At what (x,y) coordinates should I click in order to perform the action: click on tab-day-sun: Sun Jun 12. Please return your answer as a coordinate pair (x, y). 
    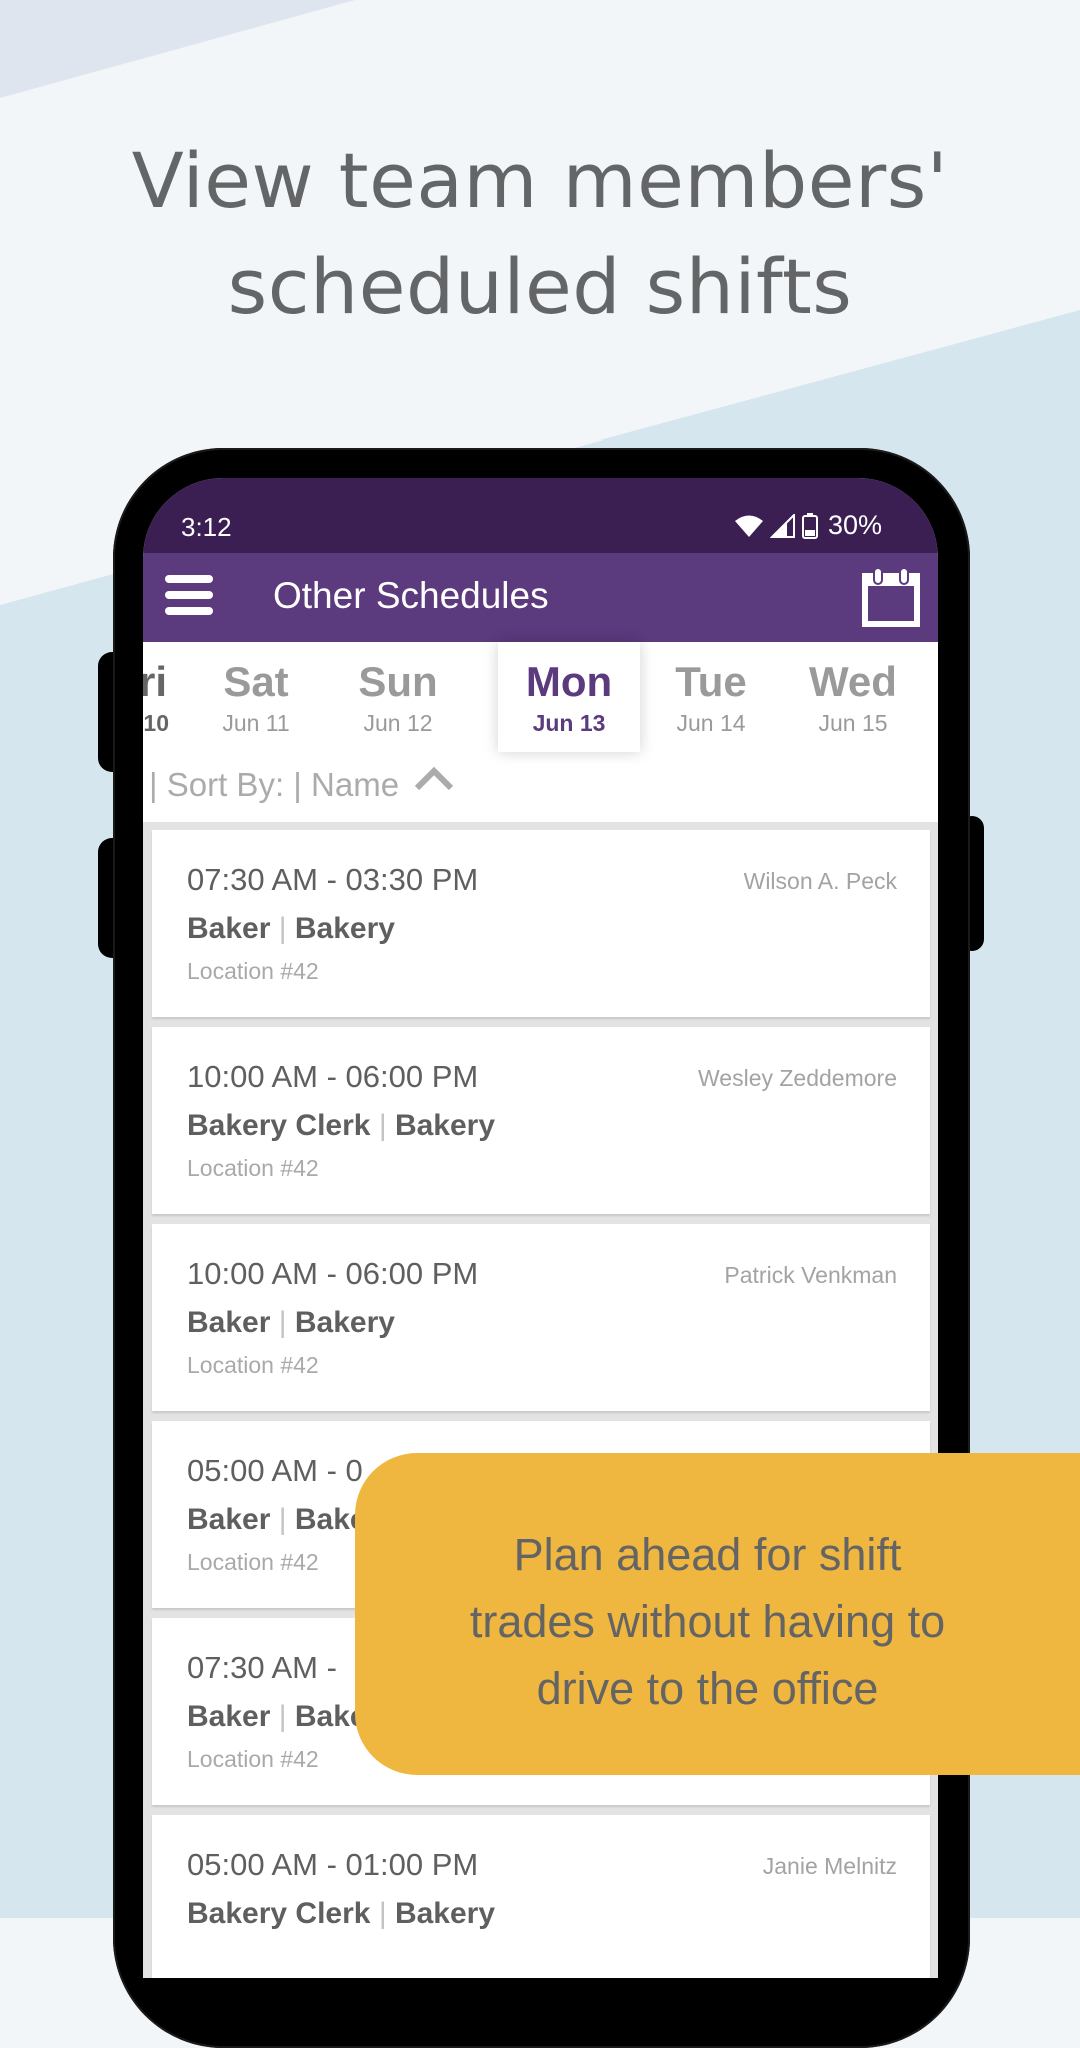
    Looking at the image, I should click on (398, 697).